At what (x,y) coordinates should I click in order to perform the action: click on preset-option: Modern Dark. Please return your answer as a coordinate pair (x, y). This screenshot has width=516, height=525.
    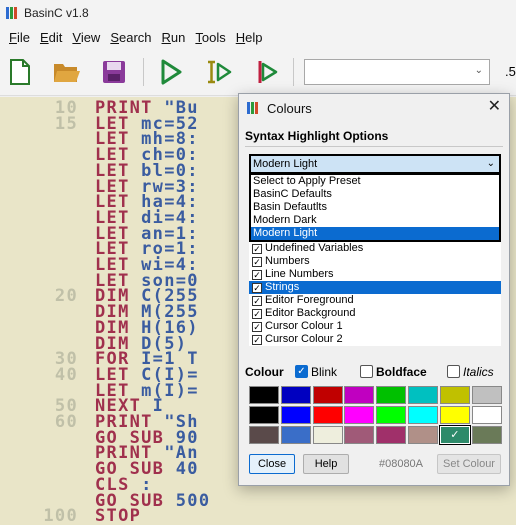
    Looking at the image, I should click on (375, 220).